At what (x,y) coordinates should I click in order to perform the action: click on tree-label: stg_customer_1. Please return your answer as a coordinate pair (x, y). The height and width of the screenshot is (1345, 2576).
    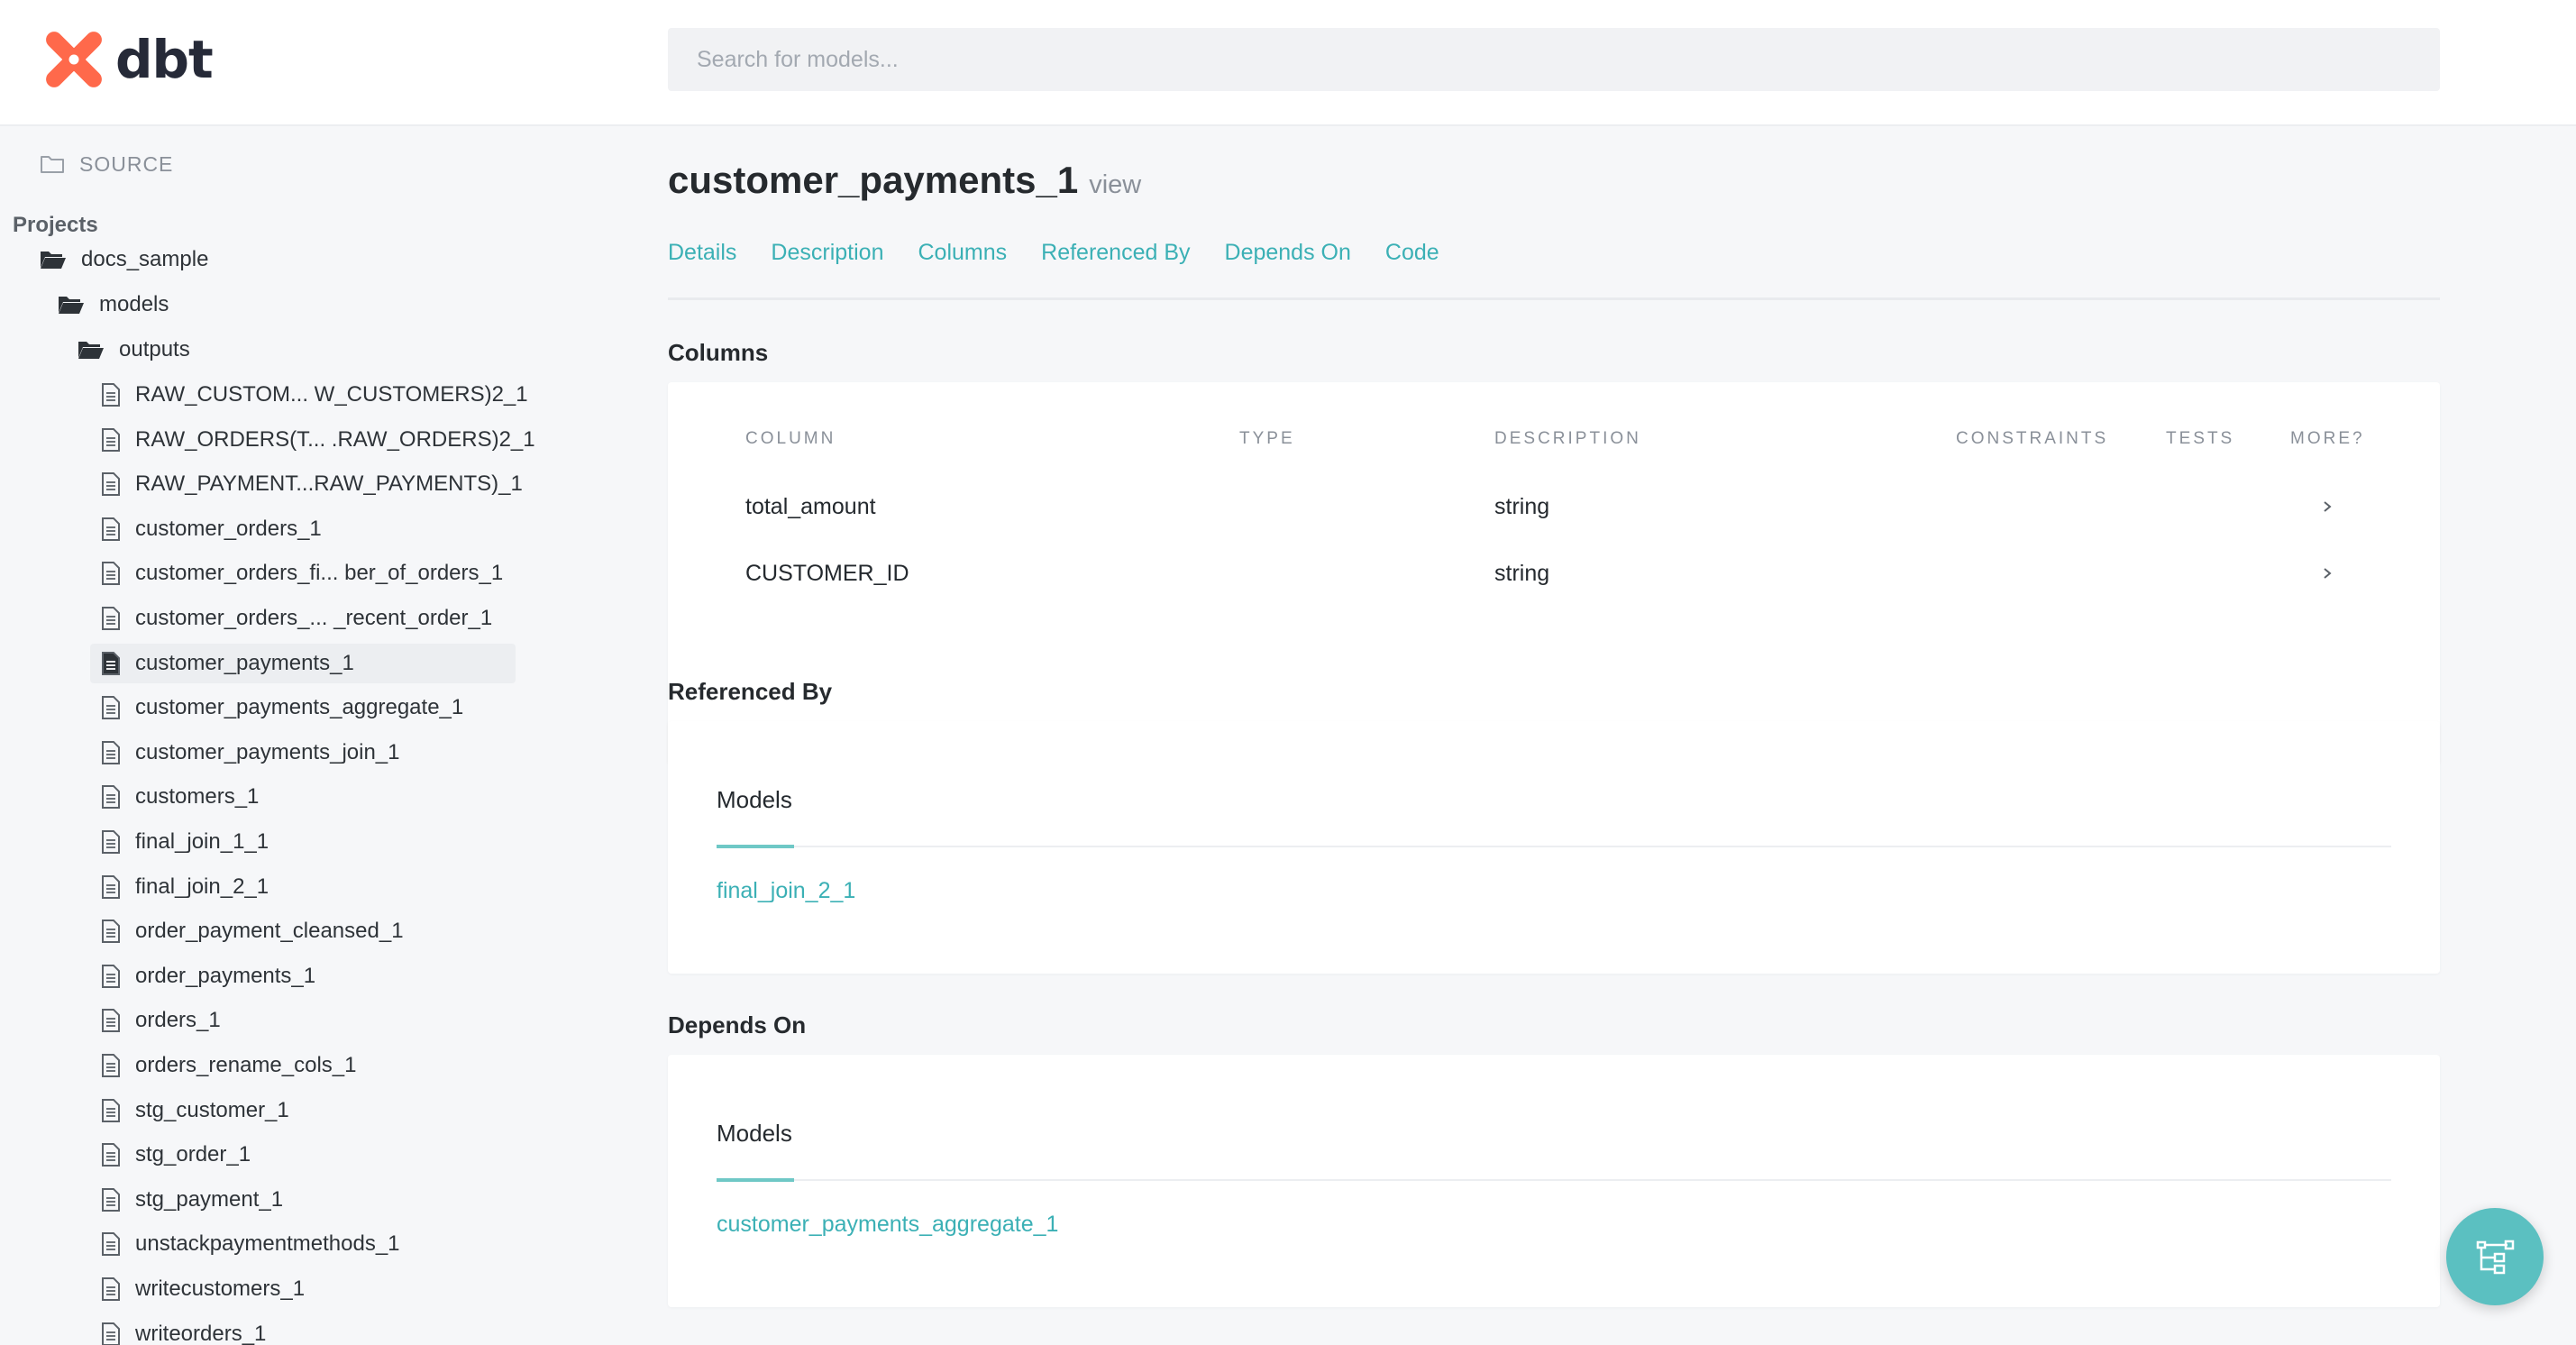
    Looking at the image, I should click on (212, 1109).